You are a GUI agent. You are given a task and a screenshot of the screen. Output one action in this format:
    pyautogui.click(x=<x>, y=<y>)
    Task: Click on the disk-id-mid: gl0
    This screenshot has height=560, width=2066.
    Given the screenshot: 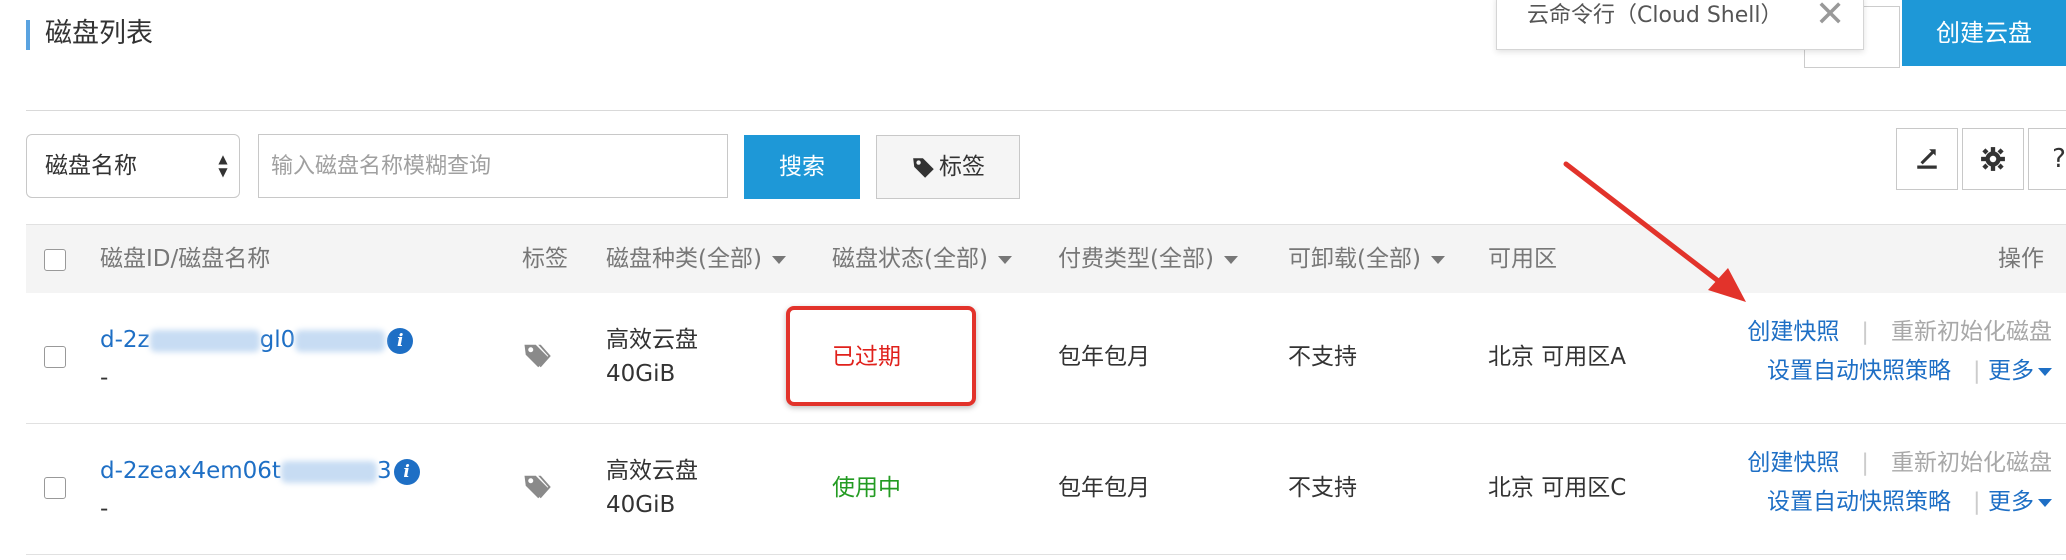 What is the action you would take?
    pyautogui.click(x=277, y=340)
    